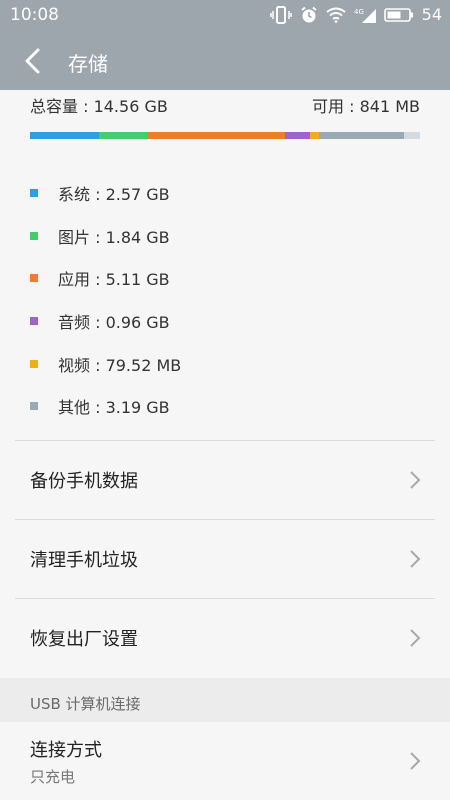 The width and height of the screenshot is (450, 800). I want to click on svg-text: 4G, so click(359, 12).